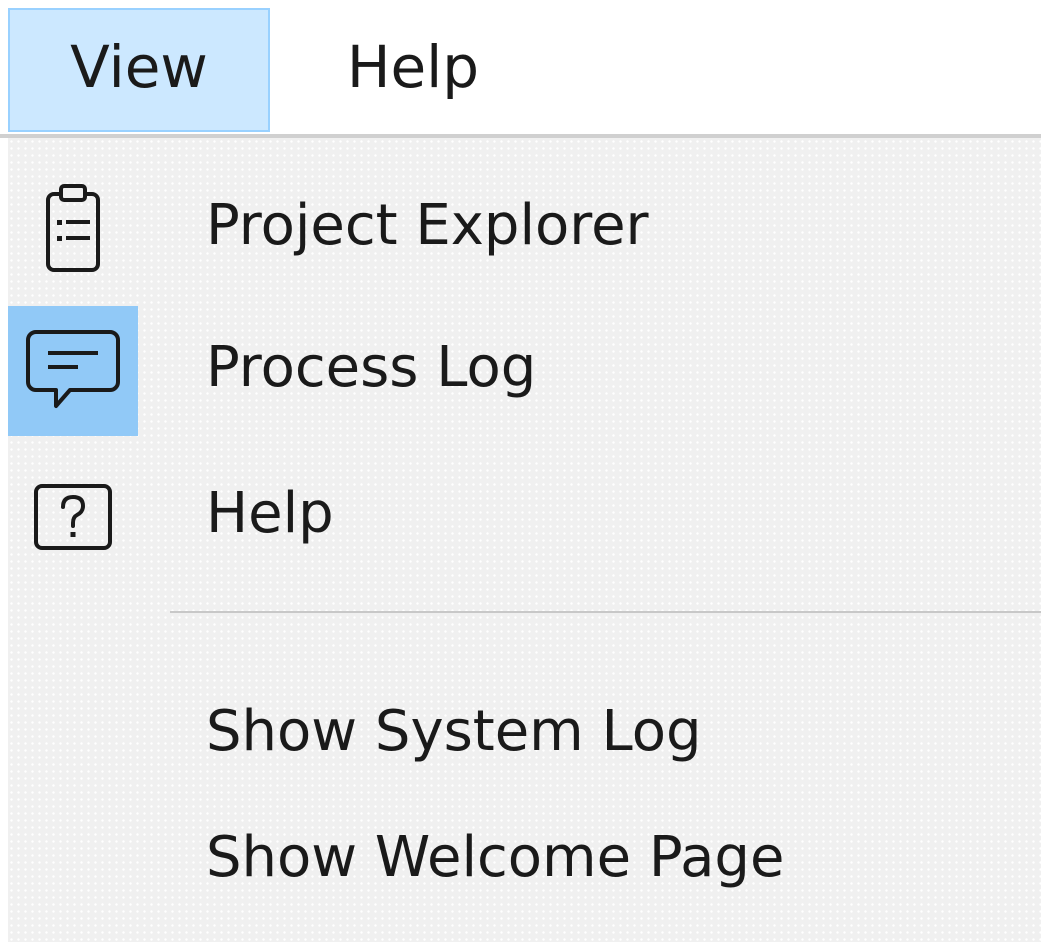  I want to click on menu-item-label: Show System Log, so click(454, 731).